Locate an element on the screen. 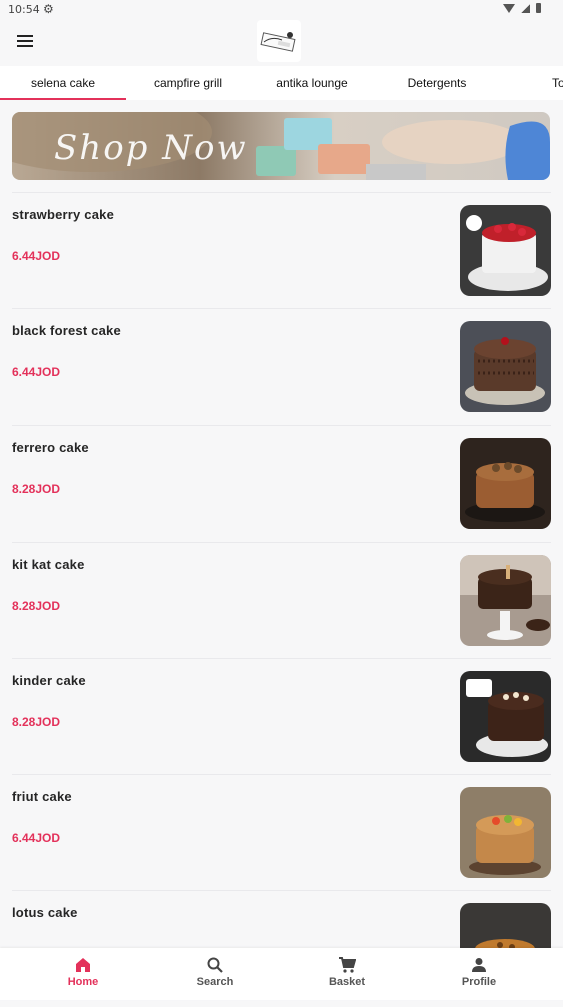 The width and height of the screenshot is (563, 1007). list-item: kit kat cake 8.28JOD is located at coordinates (281, 600).